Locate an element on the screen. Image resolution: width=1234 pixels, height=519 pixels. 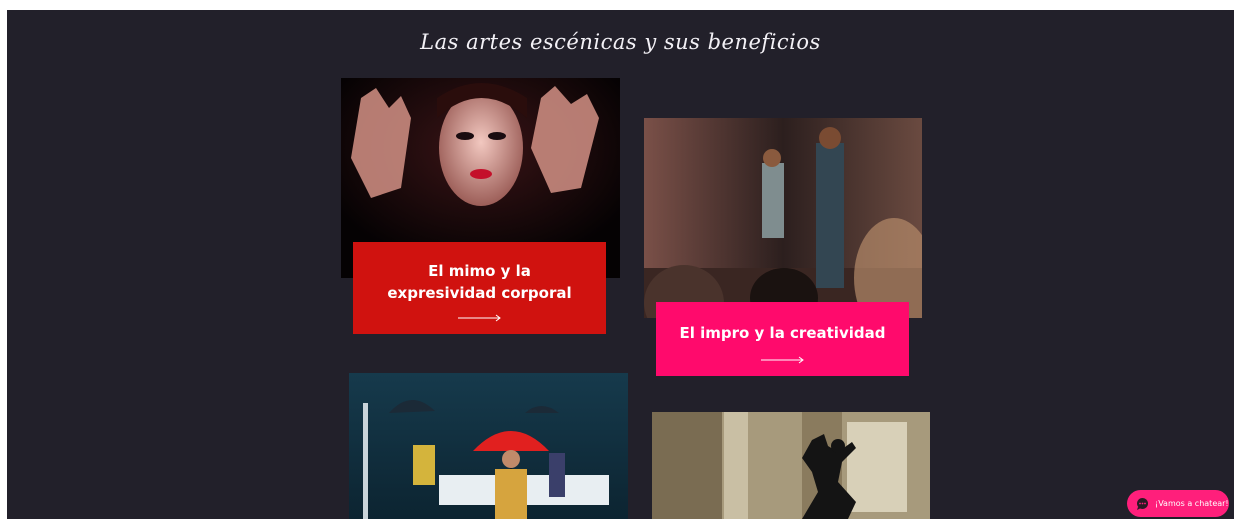
card-impro: El impro y la creatividad is located at coordinates (782, 339).